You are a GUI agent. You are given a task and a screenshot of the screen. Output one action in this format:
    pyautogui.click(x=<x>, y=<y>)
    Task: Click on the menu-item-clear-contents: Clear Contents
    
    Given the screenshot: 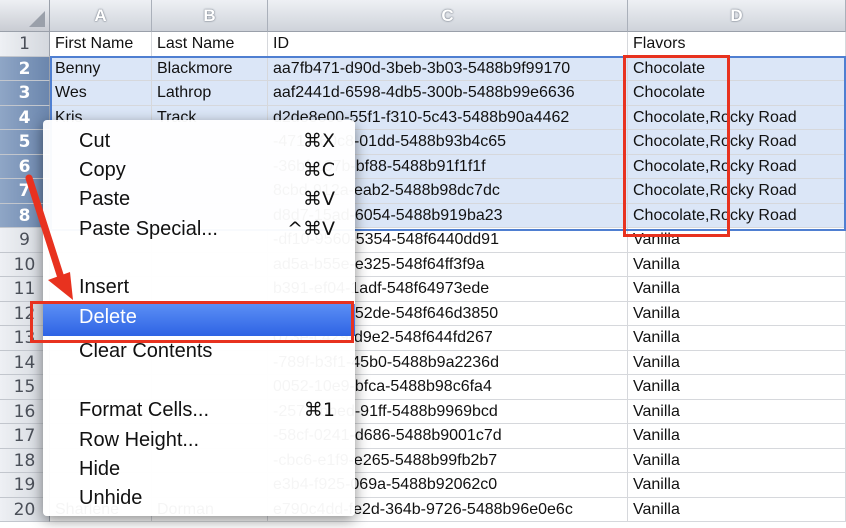 What is the action you would take?
    pyautogui.click(x=199, y=353)
    